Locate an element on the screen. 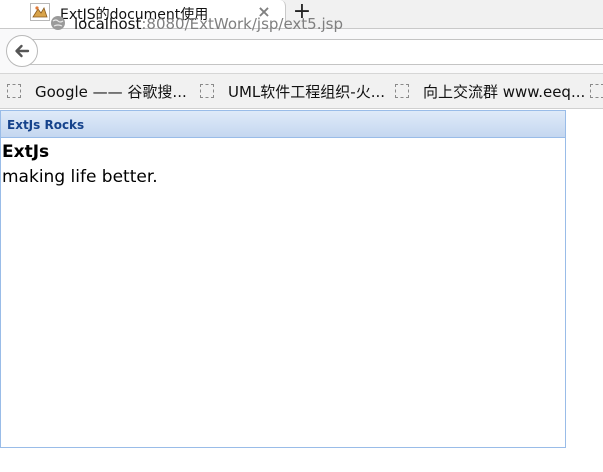 The image size is (603, 472). panel-title: ExtJs Rocks is located at coordinates (46, 125).